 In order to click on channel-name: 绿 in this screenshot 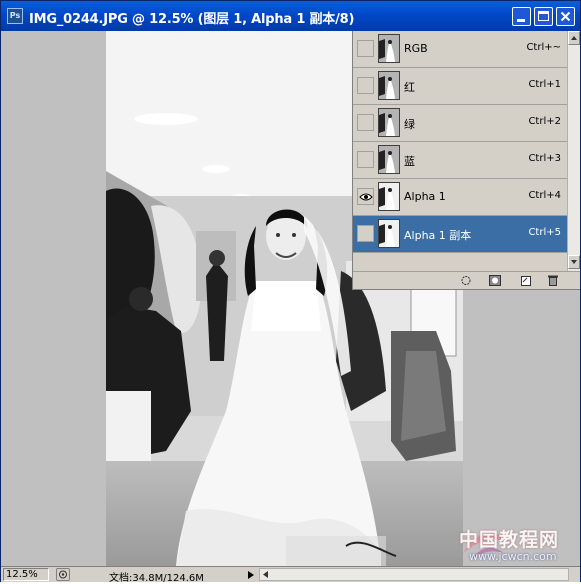, I will do `click(409, 124)`.